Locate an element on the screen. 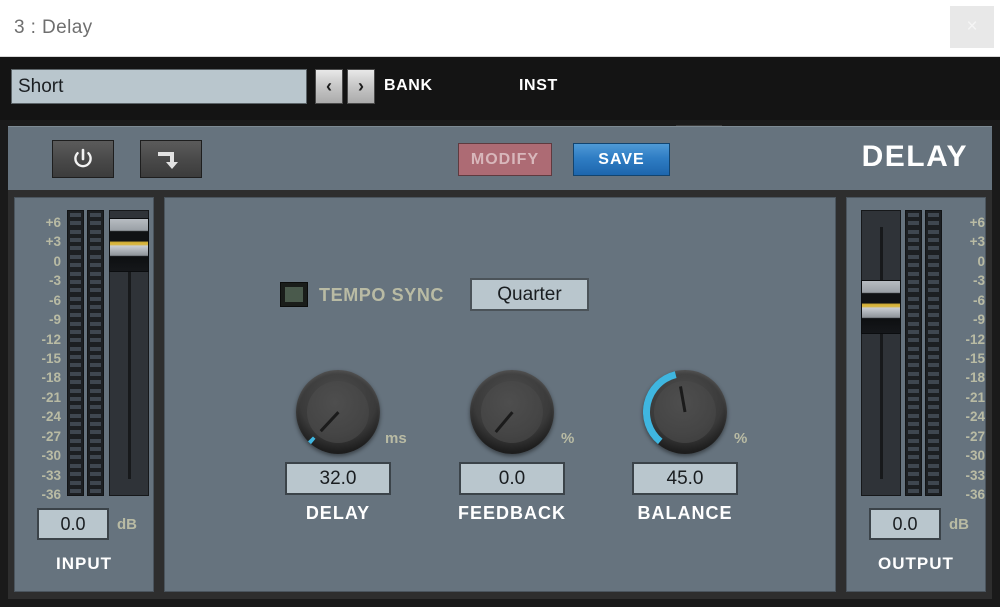 This screenshot has width=1000, height=607. delay-knob is located at coordinates (338, 412).